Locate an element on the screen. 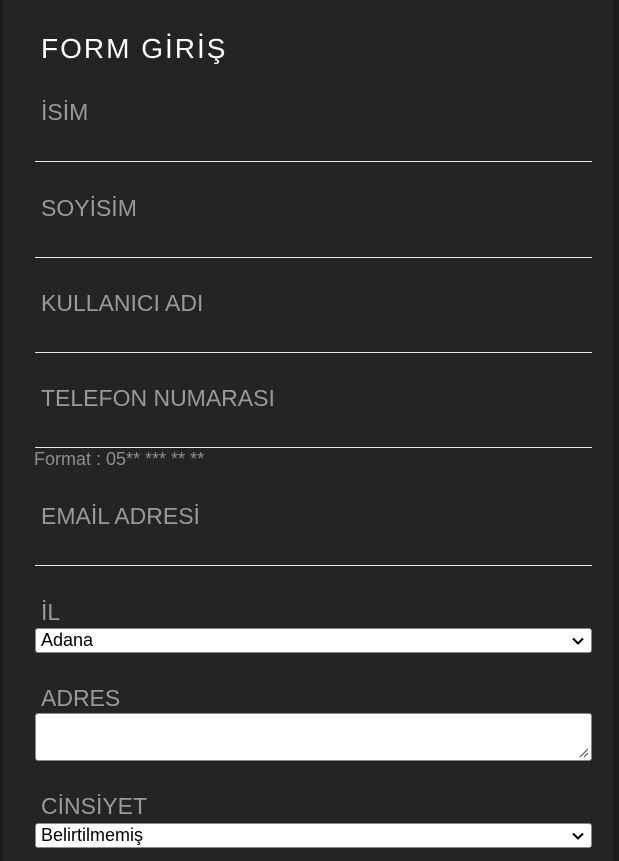 Image resolution: width=619 pixels, height=861 pixels. phone-label: TELEFON NUMARASI is located at coordinates (158, 398).